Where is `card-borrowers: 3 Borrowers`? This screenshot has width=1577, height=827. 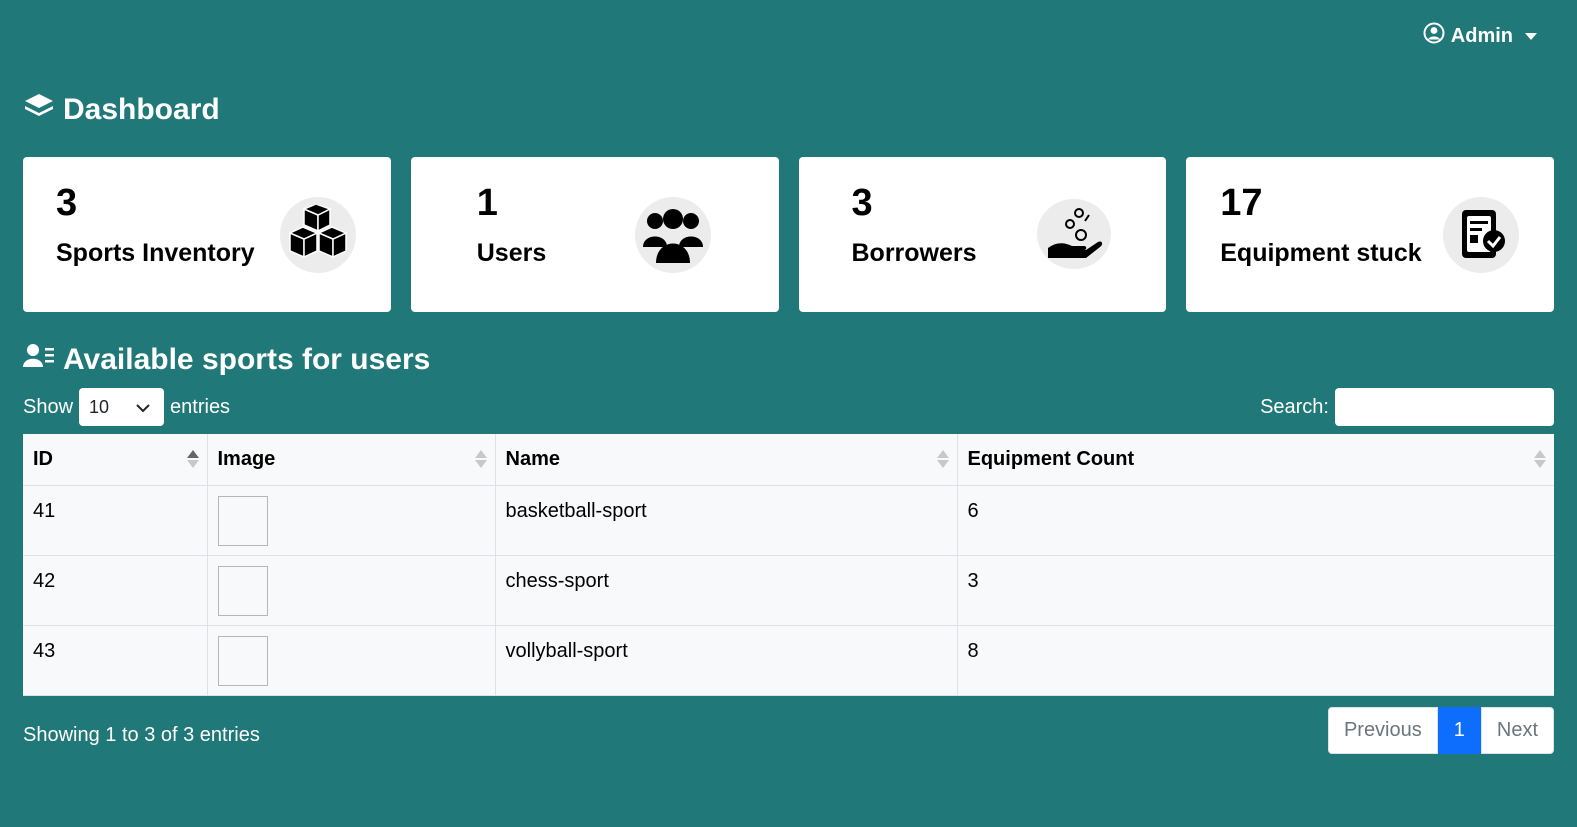 card-borrowers: 3 Borrowers is located at coordinates (982, 234).